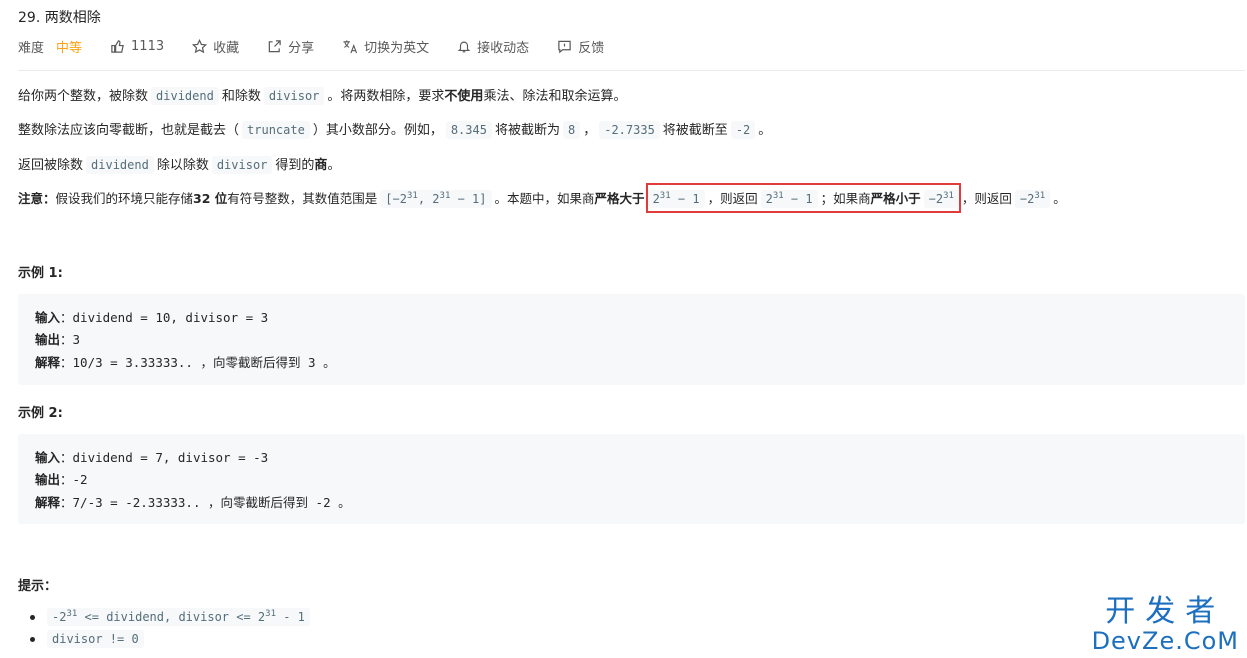  What do you see at coordinates (117, 46) in the screenshot?
I see `thumbs-up-icon` at bounding box center [117, 46].